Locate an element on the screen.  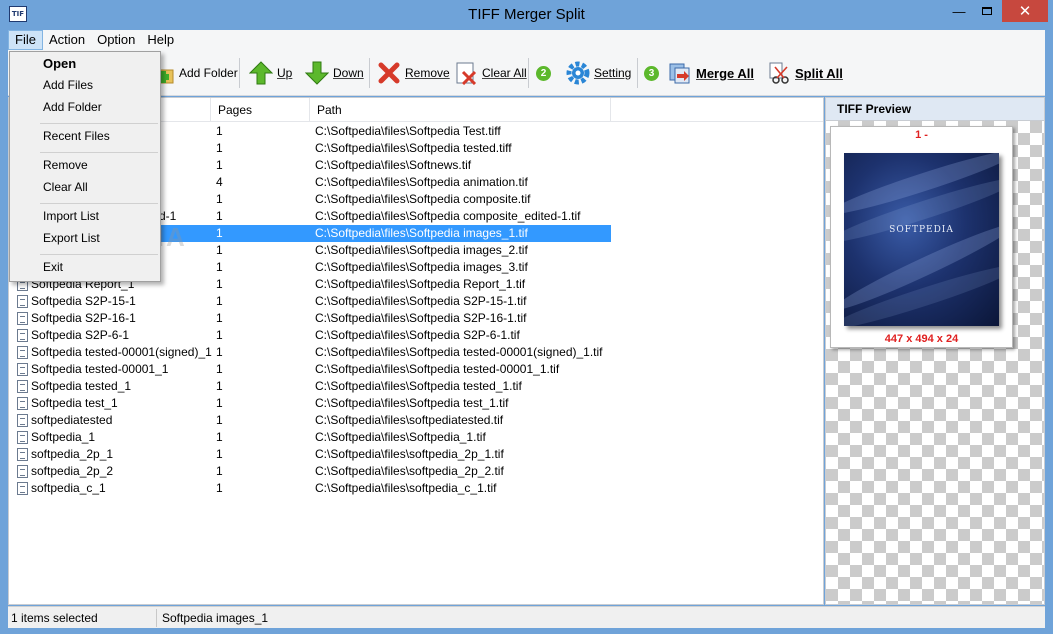
remove-button: Remove is located at coordinates (413, 73).